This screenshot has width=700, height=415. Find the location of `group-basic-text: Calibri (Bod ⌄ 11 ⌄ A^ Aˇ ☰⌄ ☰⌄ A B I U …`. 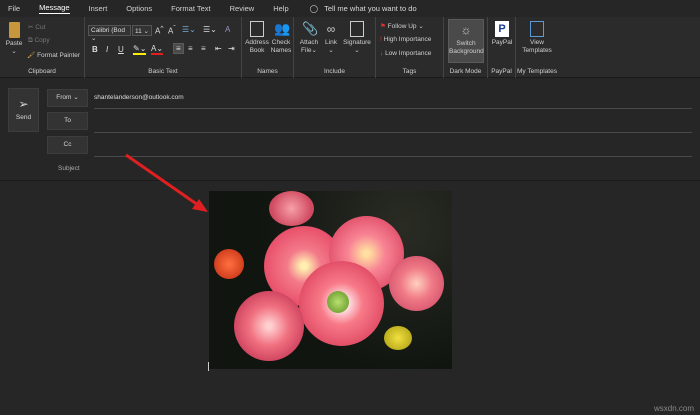

group-basic-text: Calibri (Bod ⌄ 11 ⌄ A^ Aˇ ☰⌄ ☰⌄ A B I U … is located at coordinates (163, 47).